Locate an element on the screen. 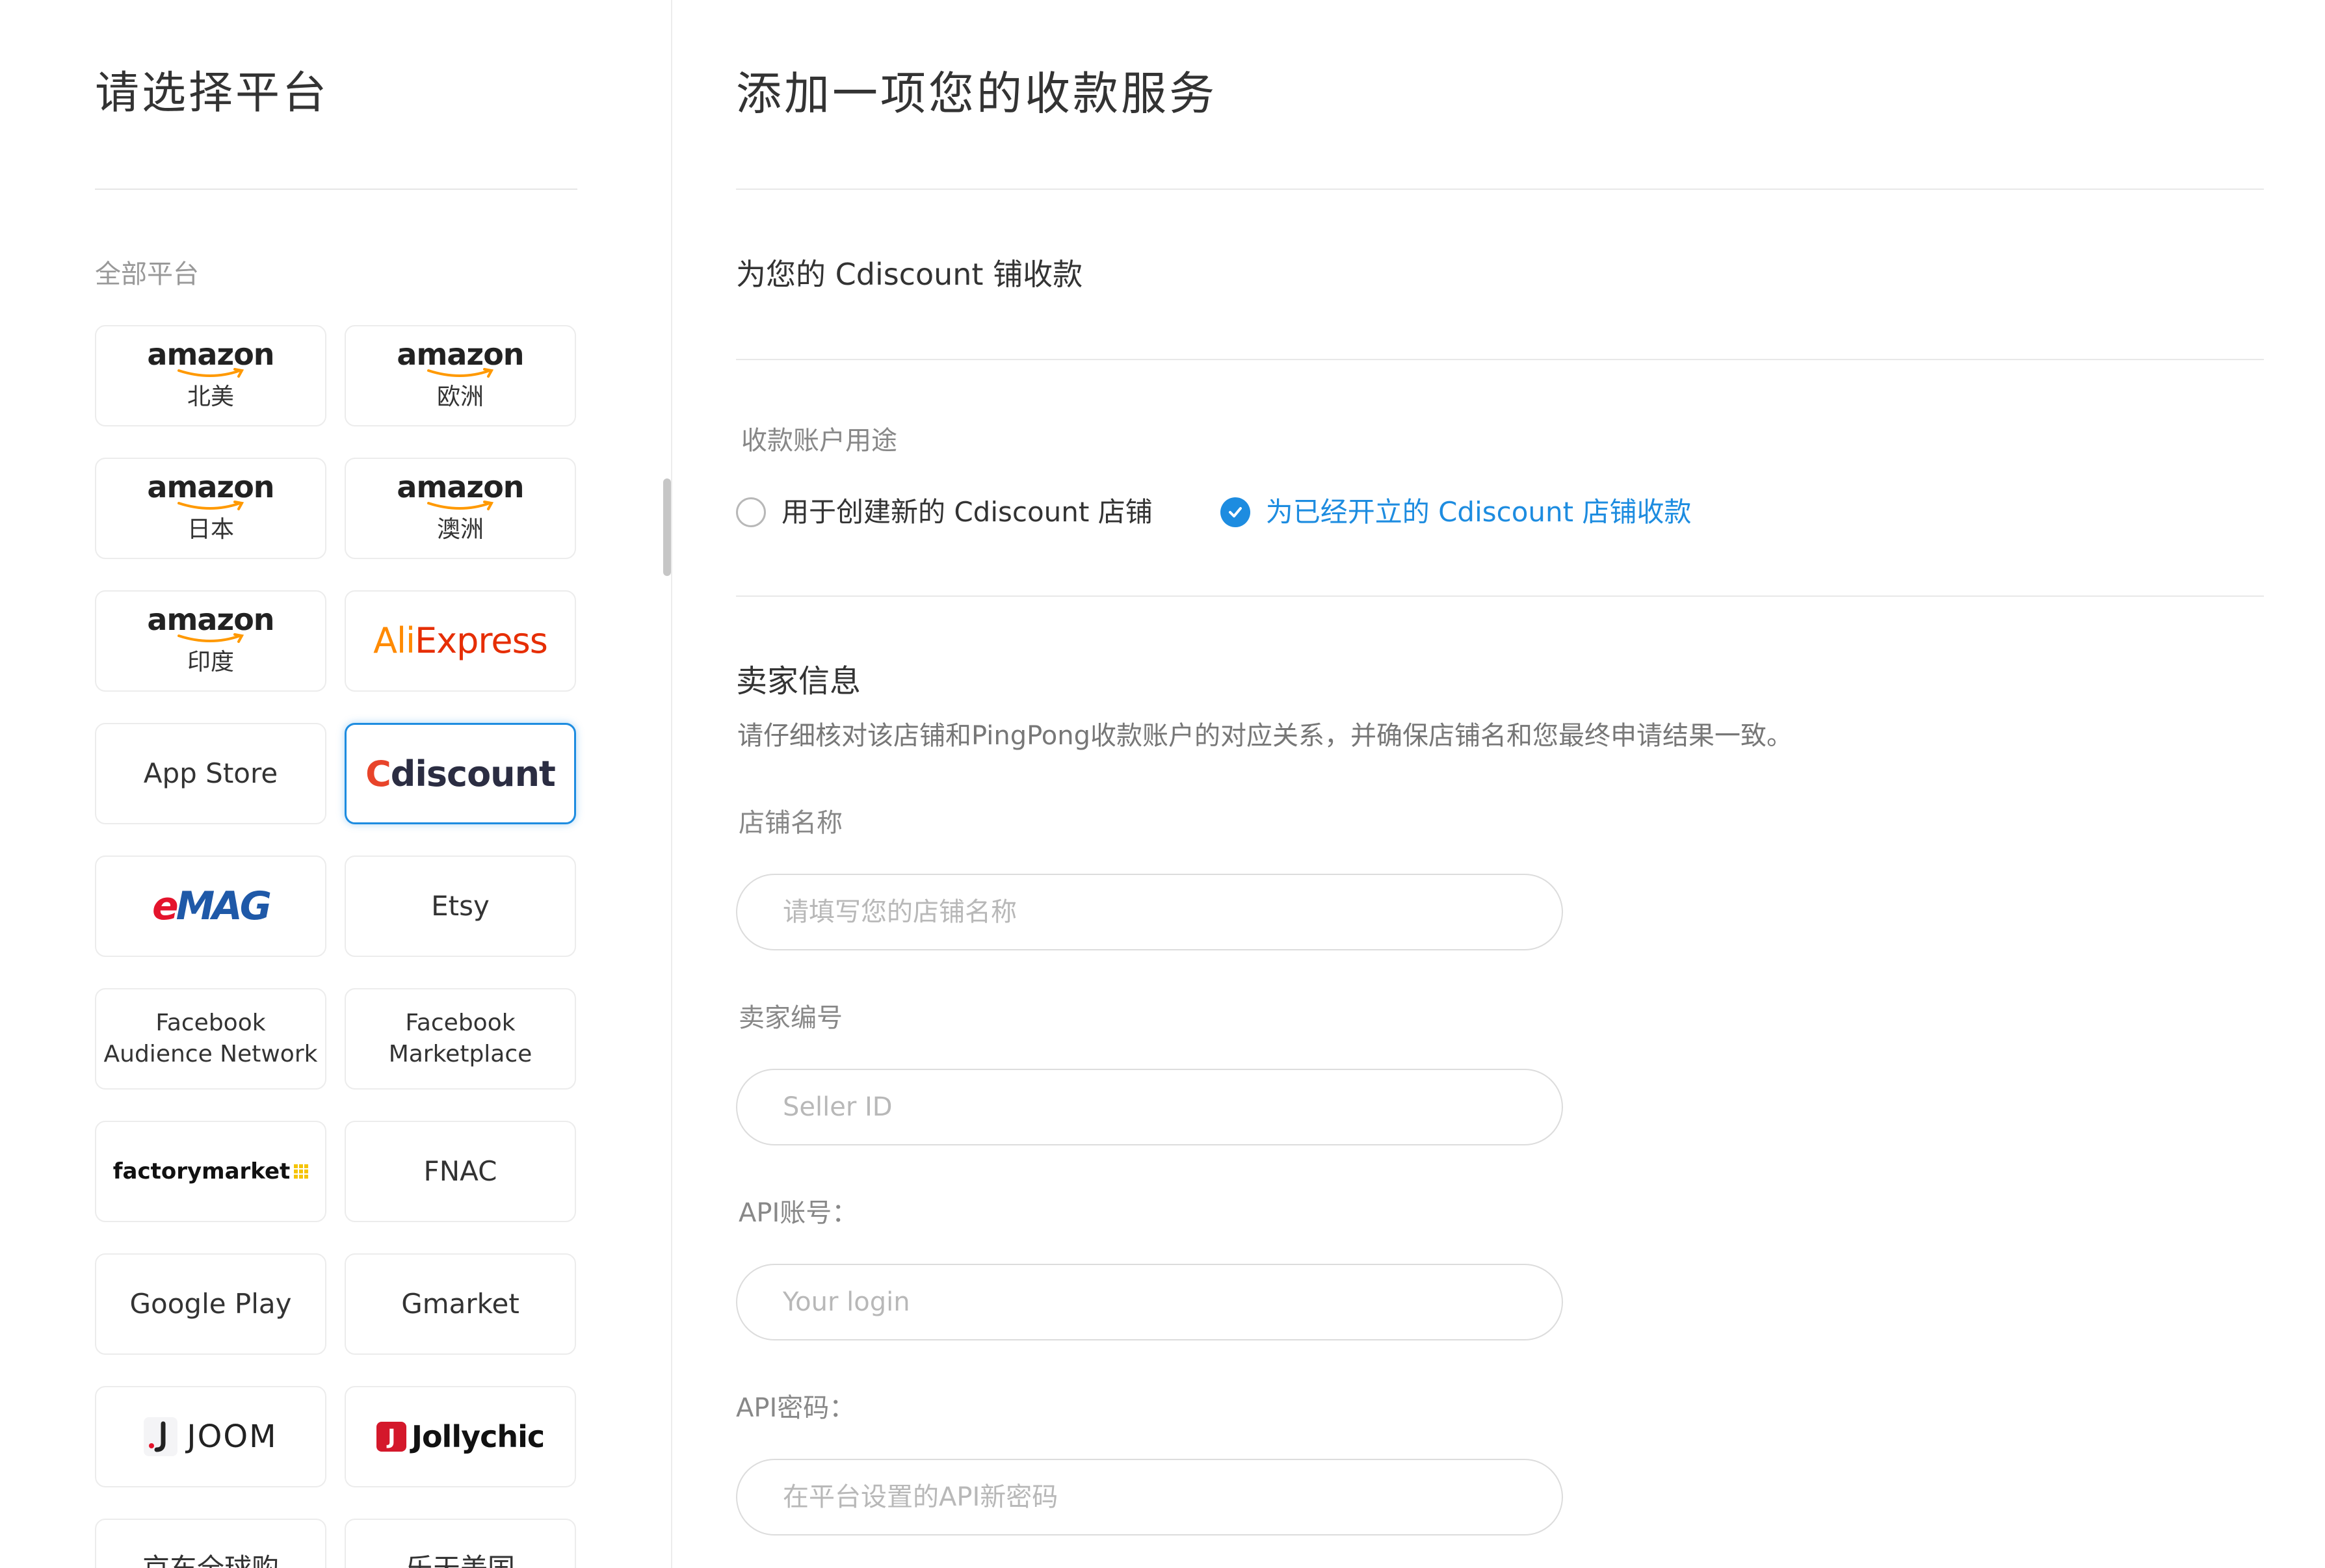 The image size is (2325, 1568). platform-tile-facebook-audience-network: Facebook Audience Network is located at coordinates (210, 1039).